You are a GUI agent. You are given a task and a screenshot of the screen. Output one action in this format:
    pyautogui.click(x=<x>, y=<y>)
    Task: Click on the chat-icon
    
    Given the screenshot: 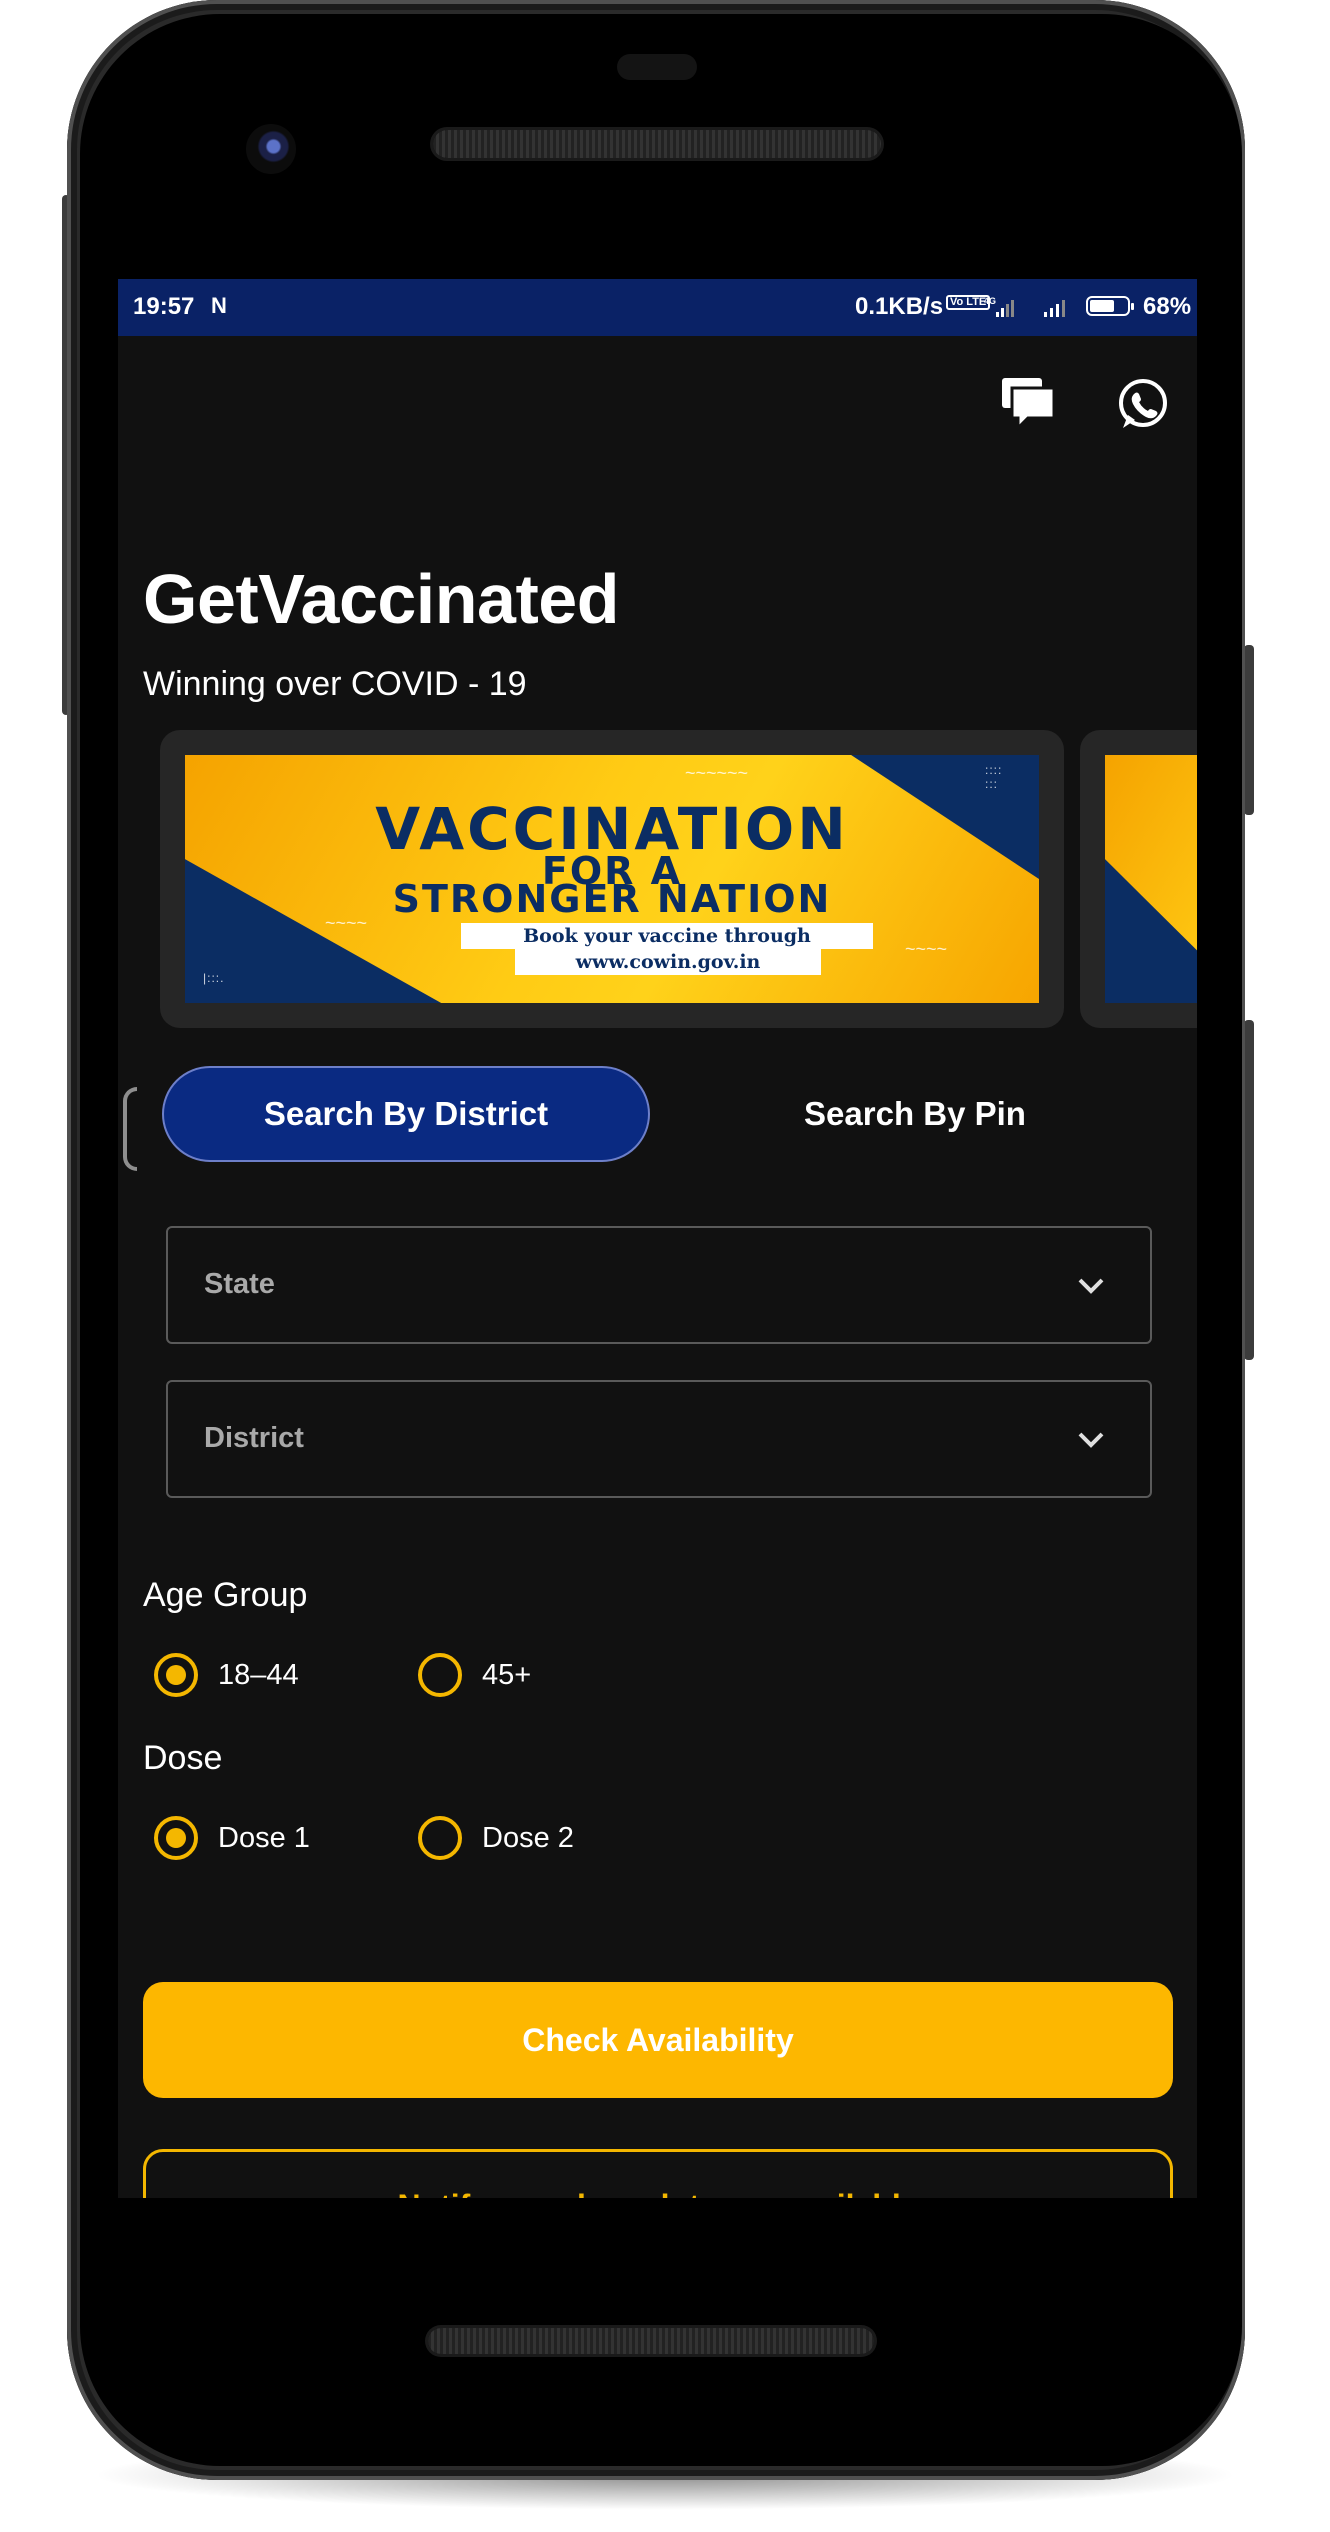 What is the action you would take?
    pyautogui.click(x=1028, y=404)
    